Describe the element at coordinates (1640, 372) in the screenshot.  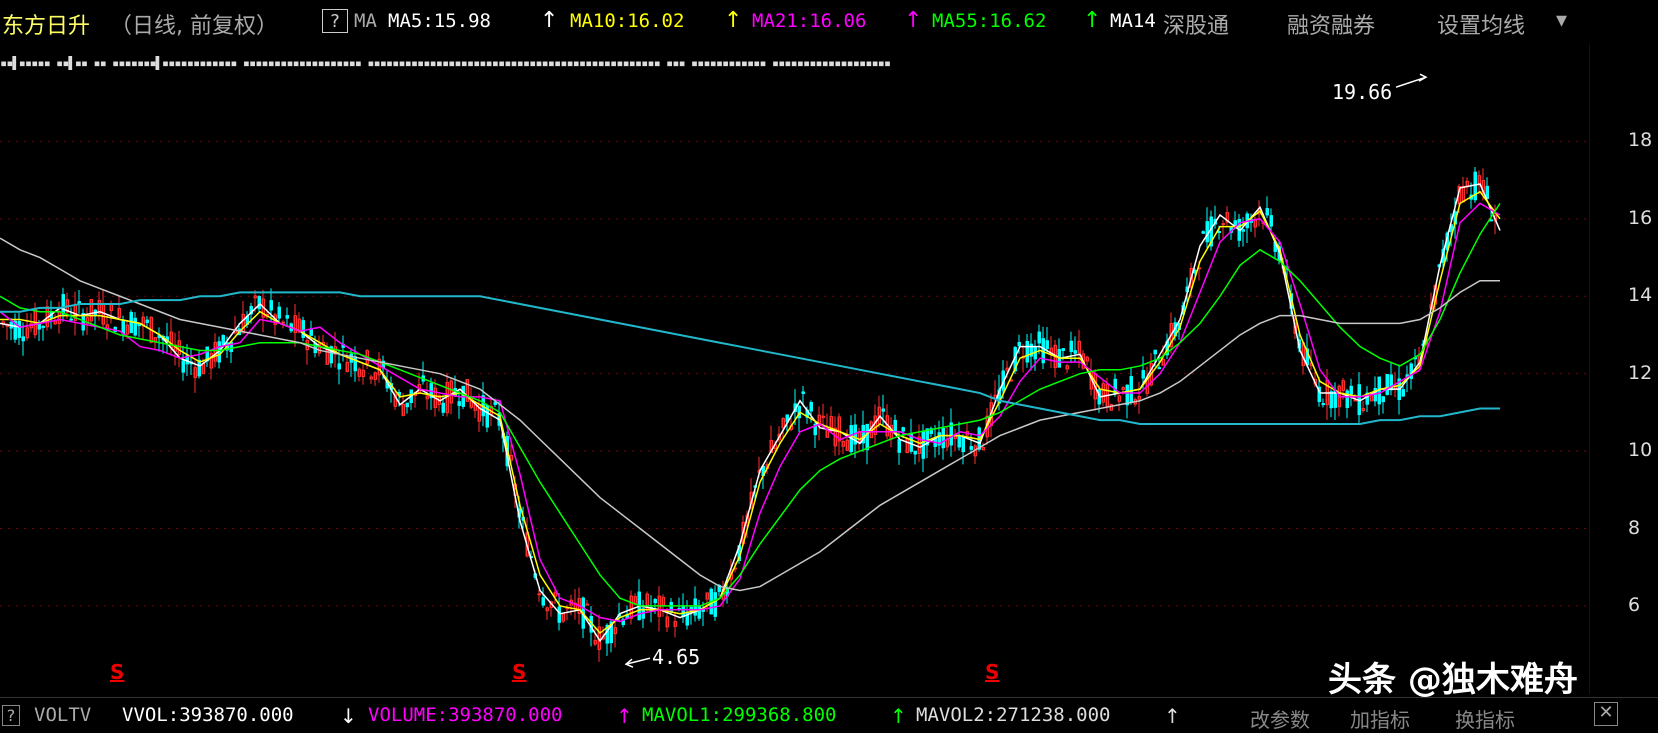
I see `price-tick-label: 12` at that location.